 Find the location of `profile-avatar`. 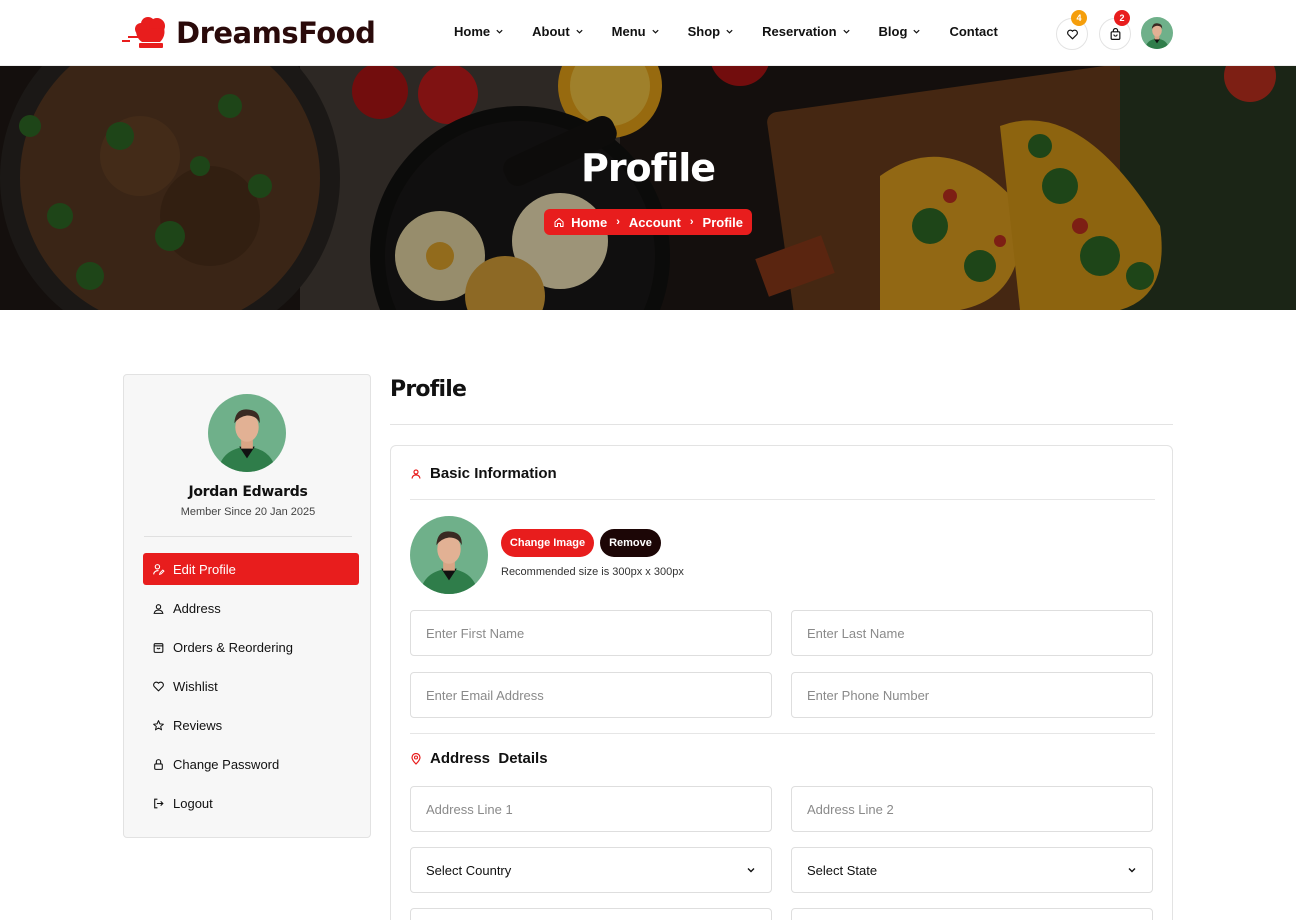

profile-avatar is located at coordinates (247, 433).